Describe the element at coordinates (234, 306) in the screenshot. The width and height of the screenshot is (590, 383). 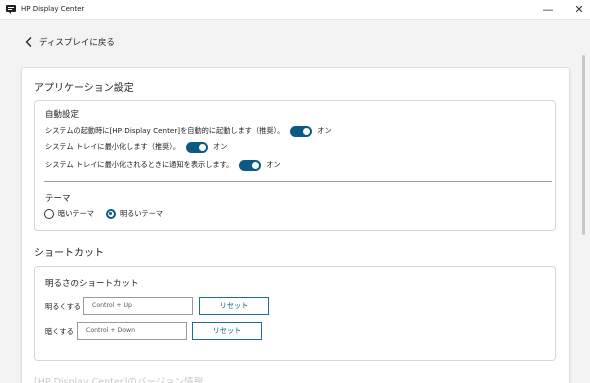
I see `brighten-reset-button: リセット` at that location.